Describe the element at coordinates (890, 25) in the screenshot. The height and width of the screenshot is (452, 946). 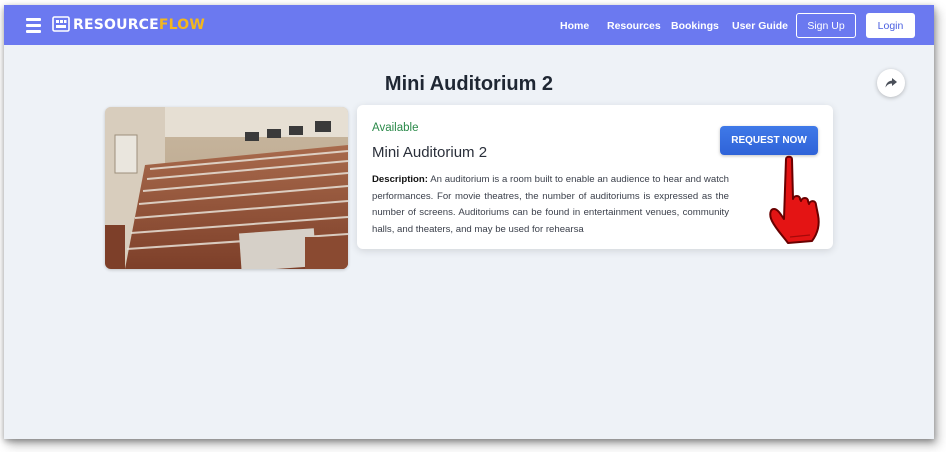
I see `login-button: Login` at that location.